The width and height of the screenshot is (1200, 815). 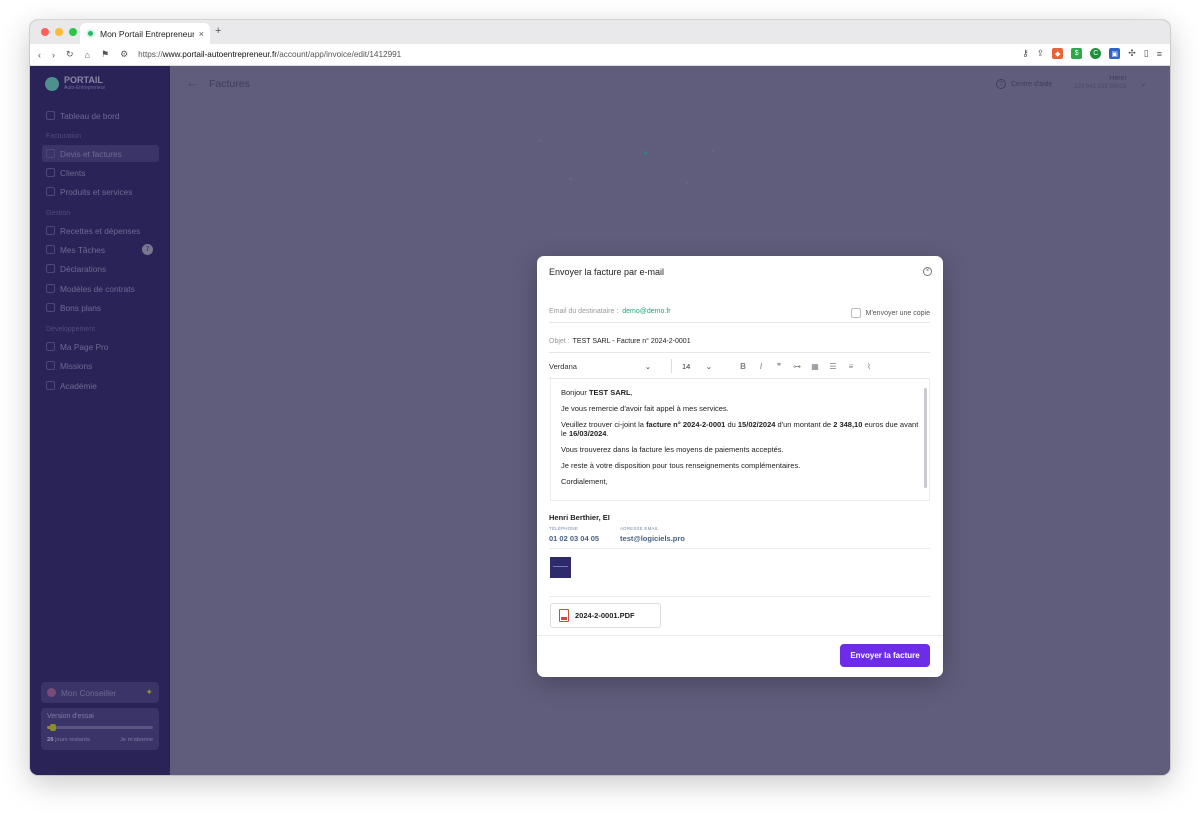 I want to click on sidebar-toggle-icon: ▯, so click(x=1146, y=53).